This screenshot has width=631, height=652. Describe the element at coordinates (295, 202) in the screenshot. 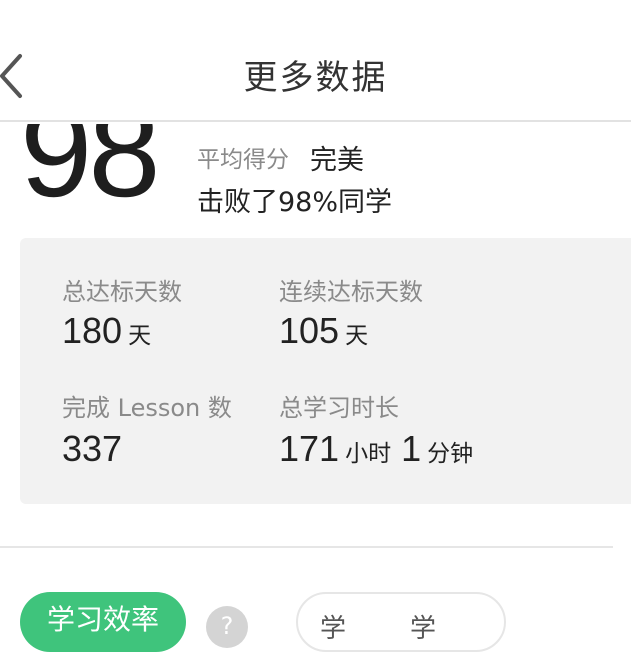

I see `rank-text: 击败了98%同学` at that location.